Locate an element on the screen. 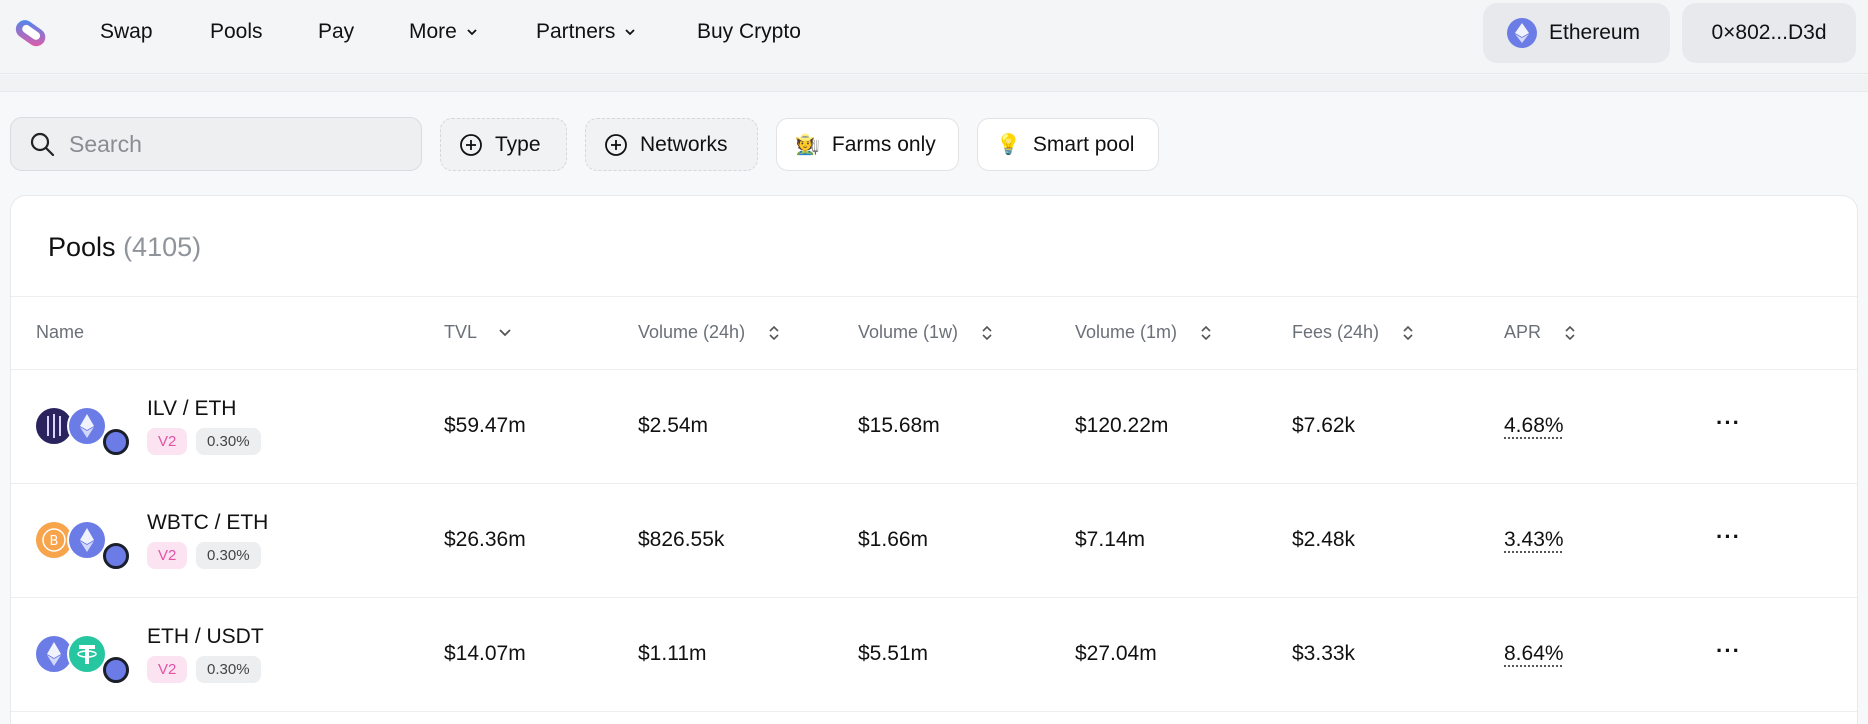 The height and width of the screenshot is (724, 1868). col-vol1m-sort: Volume (1m) is located at coordinates (1146, 332).